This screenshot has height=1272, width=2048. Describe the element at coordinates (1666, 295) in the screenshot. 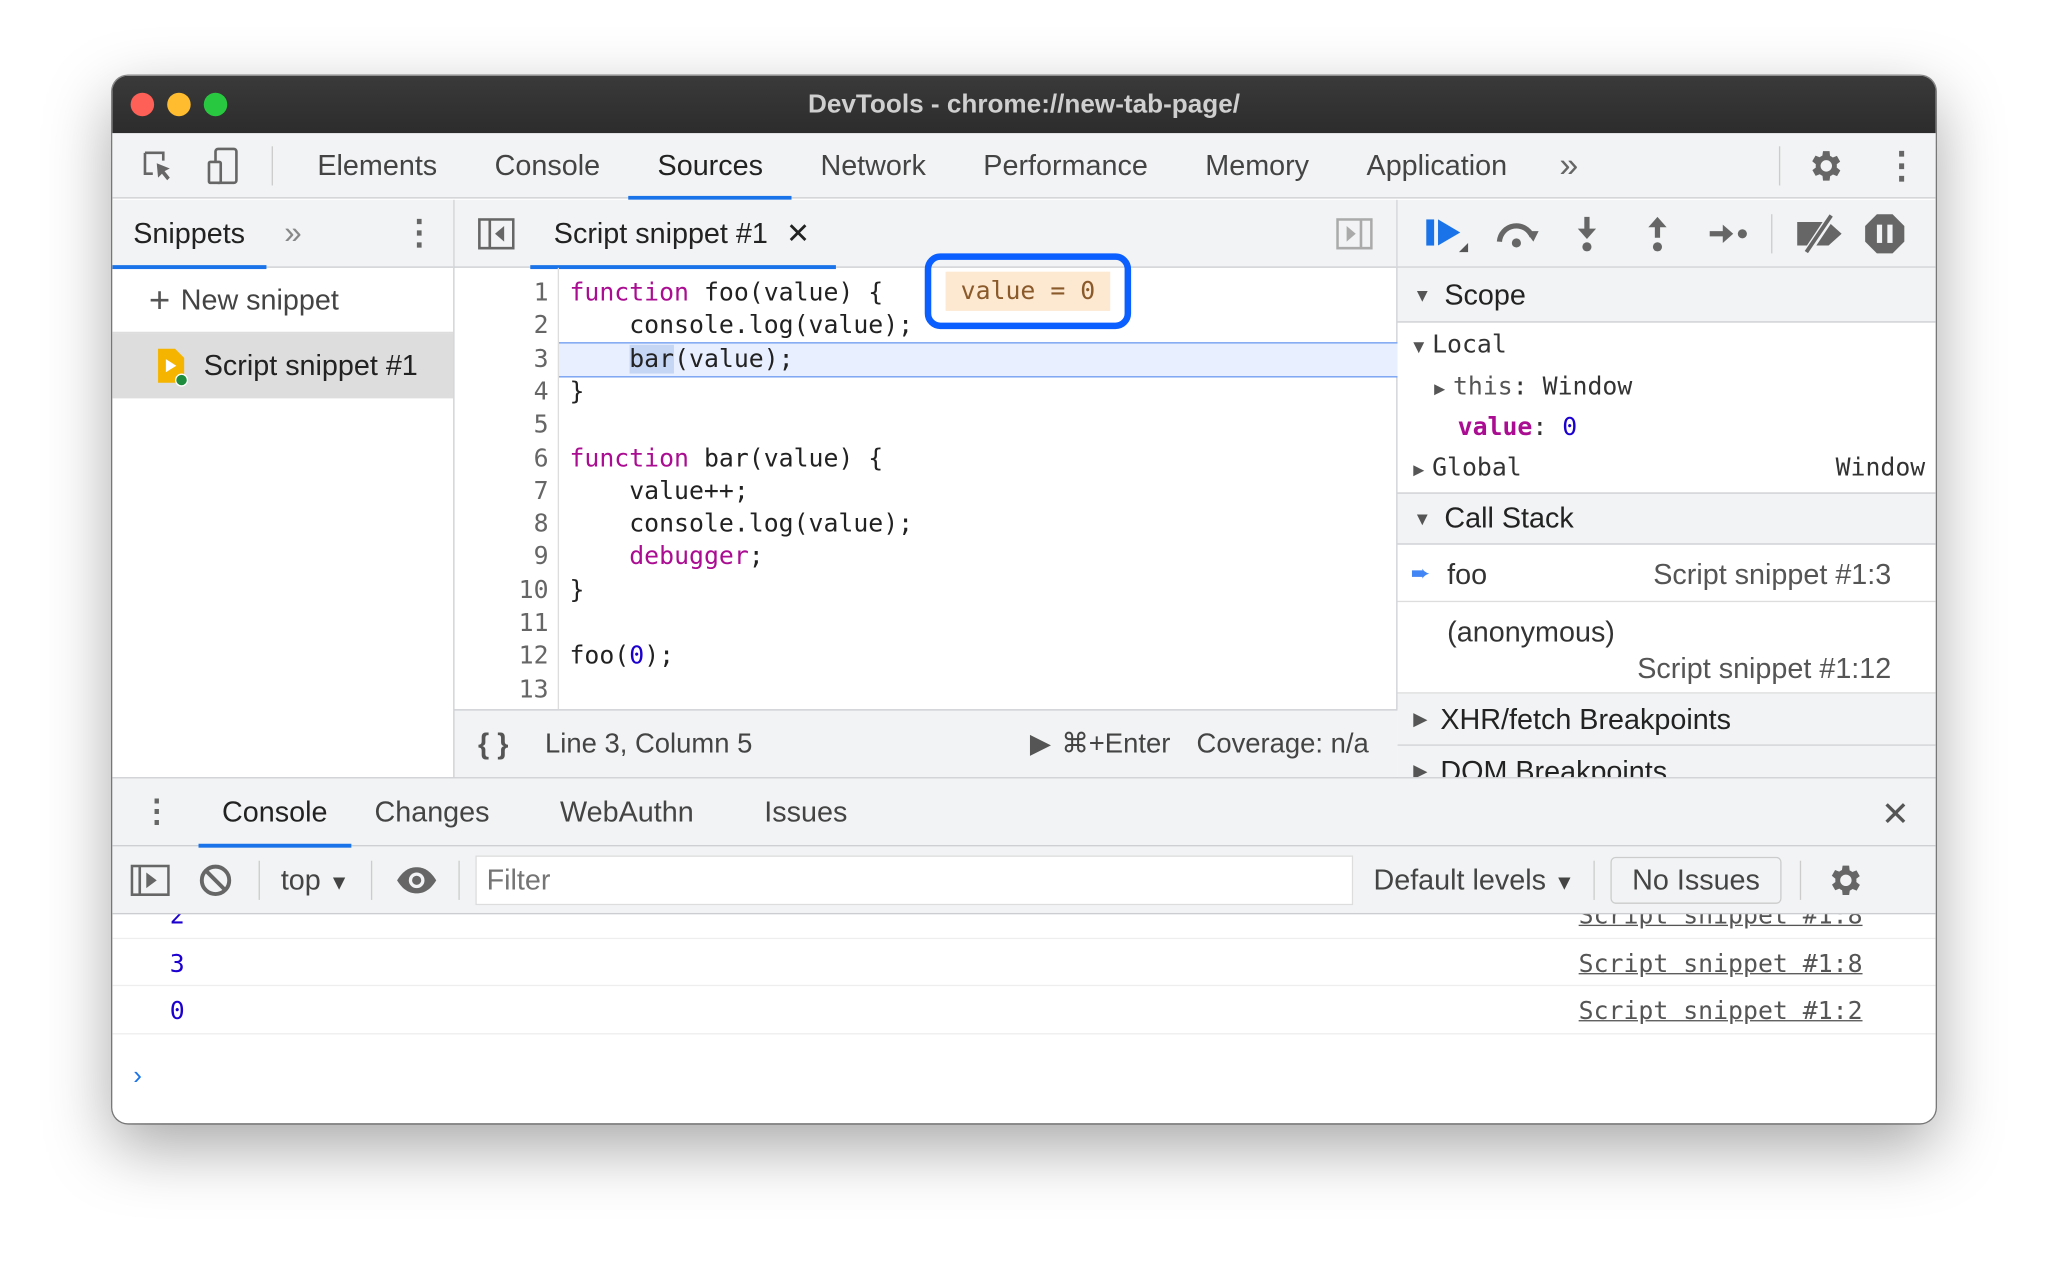

I see `scope-section-header: ▼ Scope` at that location.